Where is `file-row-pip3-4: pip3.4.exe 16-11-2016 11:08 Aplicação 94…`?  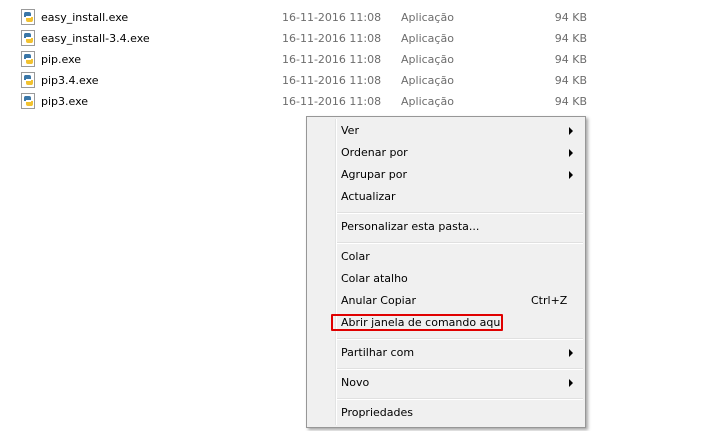 file-row-pip3-4: pip3.4.exe 16-11-2016 11:08 Aplicação 94… is located at coordinates (362, 80).